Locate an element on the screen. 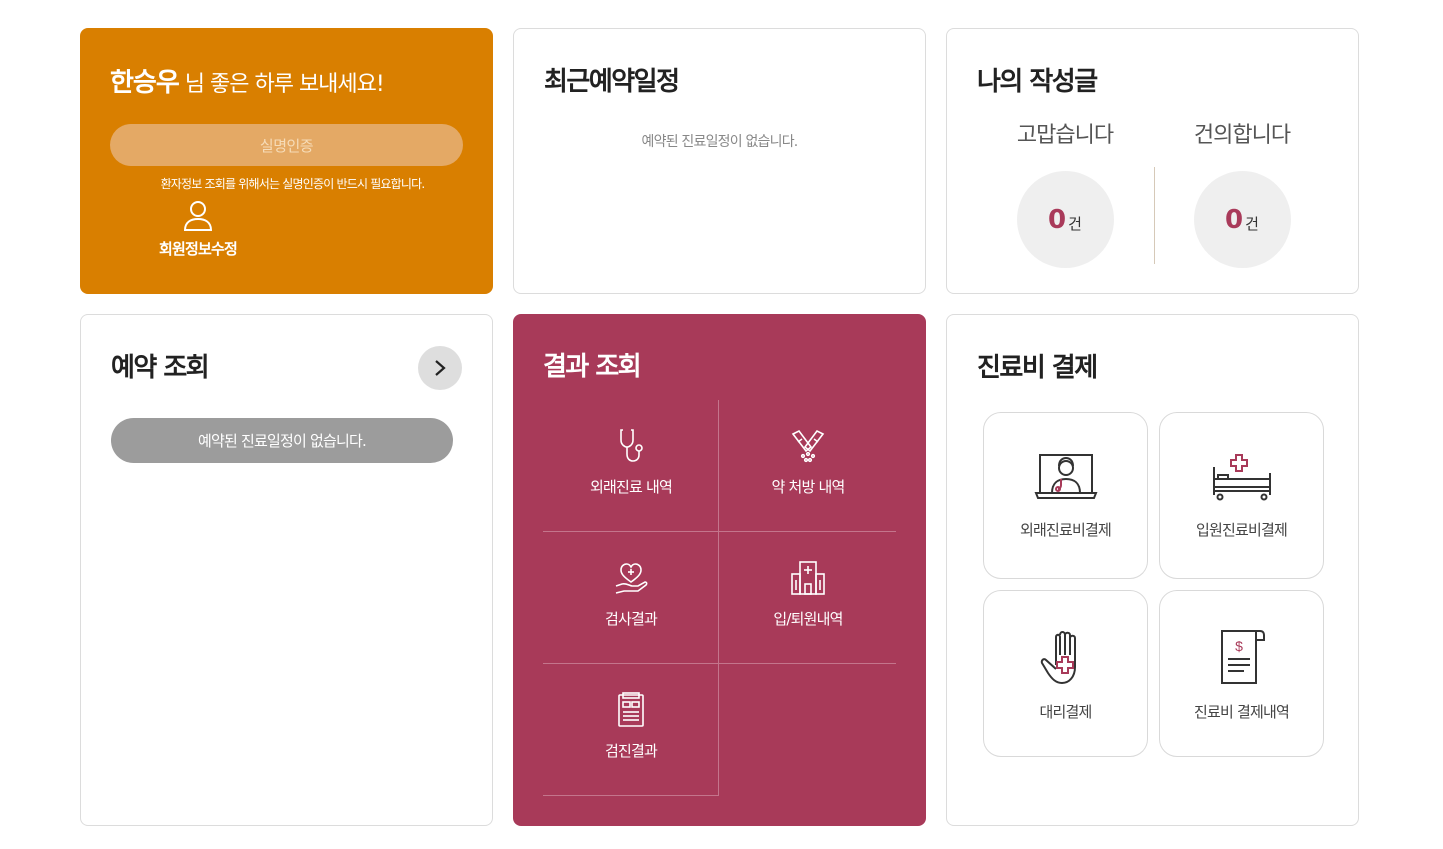 The image size is (1443, 849). posts-divider is located at coordinates (1154, 215).